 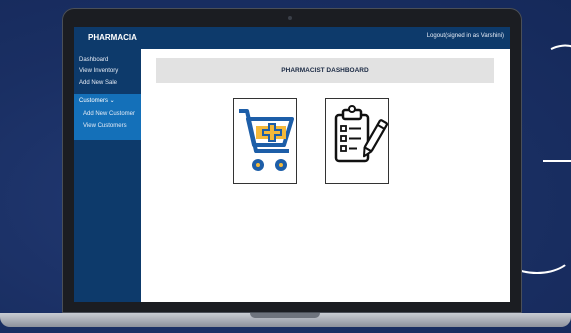 I want to click on shopping-cart-add-icon, so click(x=266, y=140).